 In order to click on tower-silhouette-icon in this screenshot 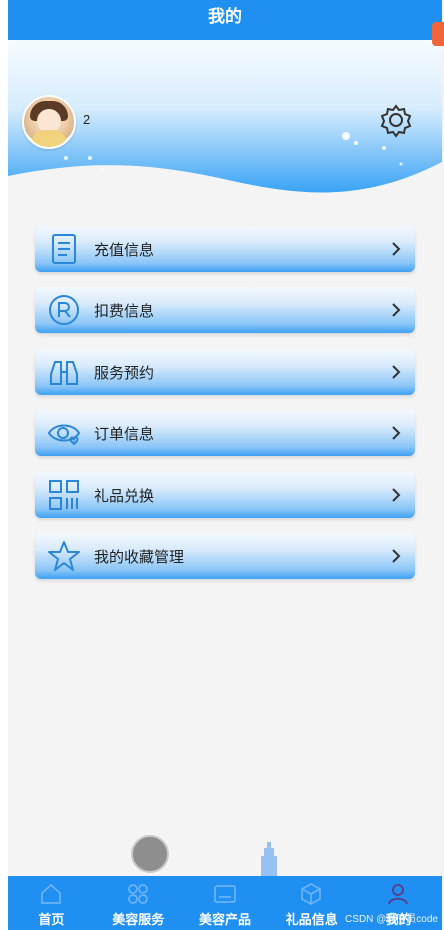, I will do `click(269, 860)`.